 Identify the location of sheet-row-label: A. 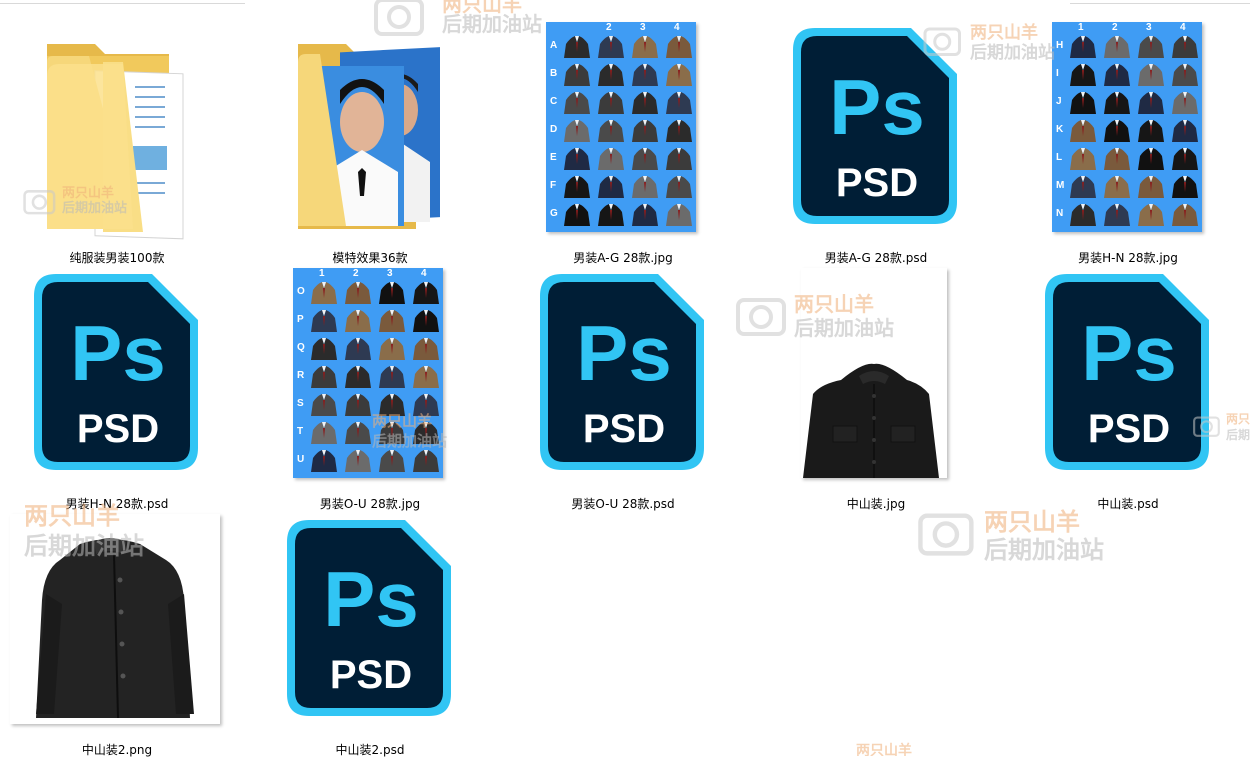
(554, 45).